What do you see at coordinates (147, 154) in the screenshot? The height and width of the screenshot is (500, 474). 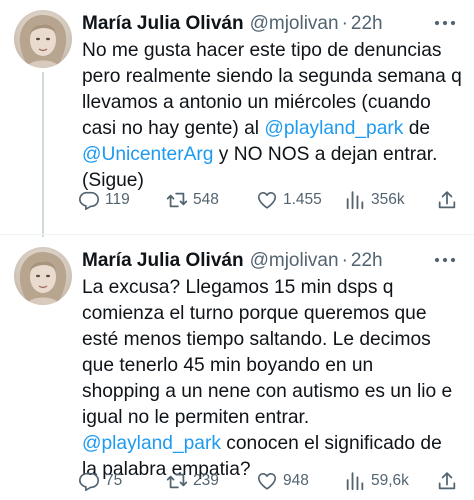 I see `mention-link: @UnicenterArg` at bounding box center [147, 154].